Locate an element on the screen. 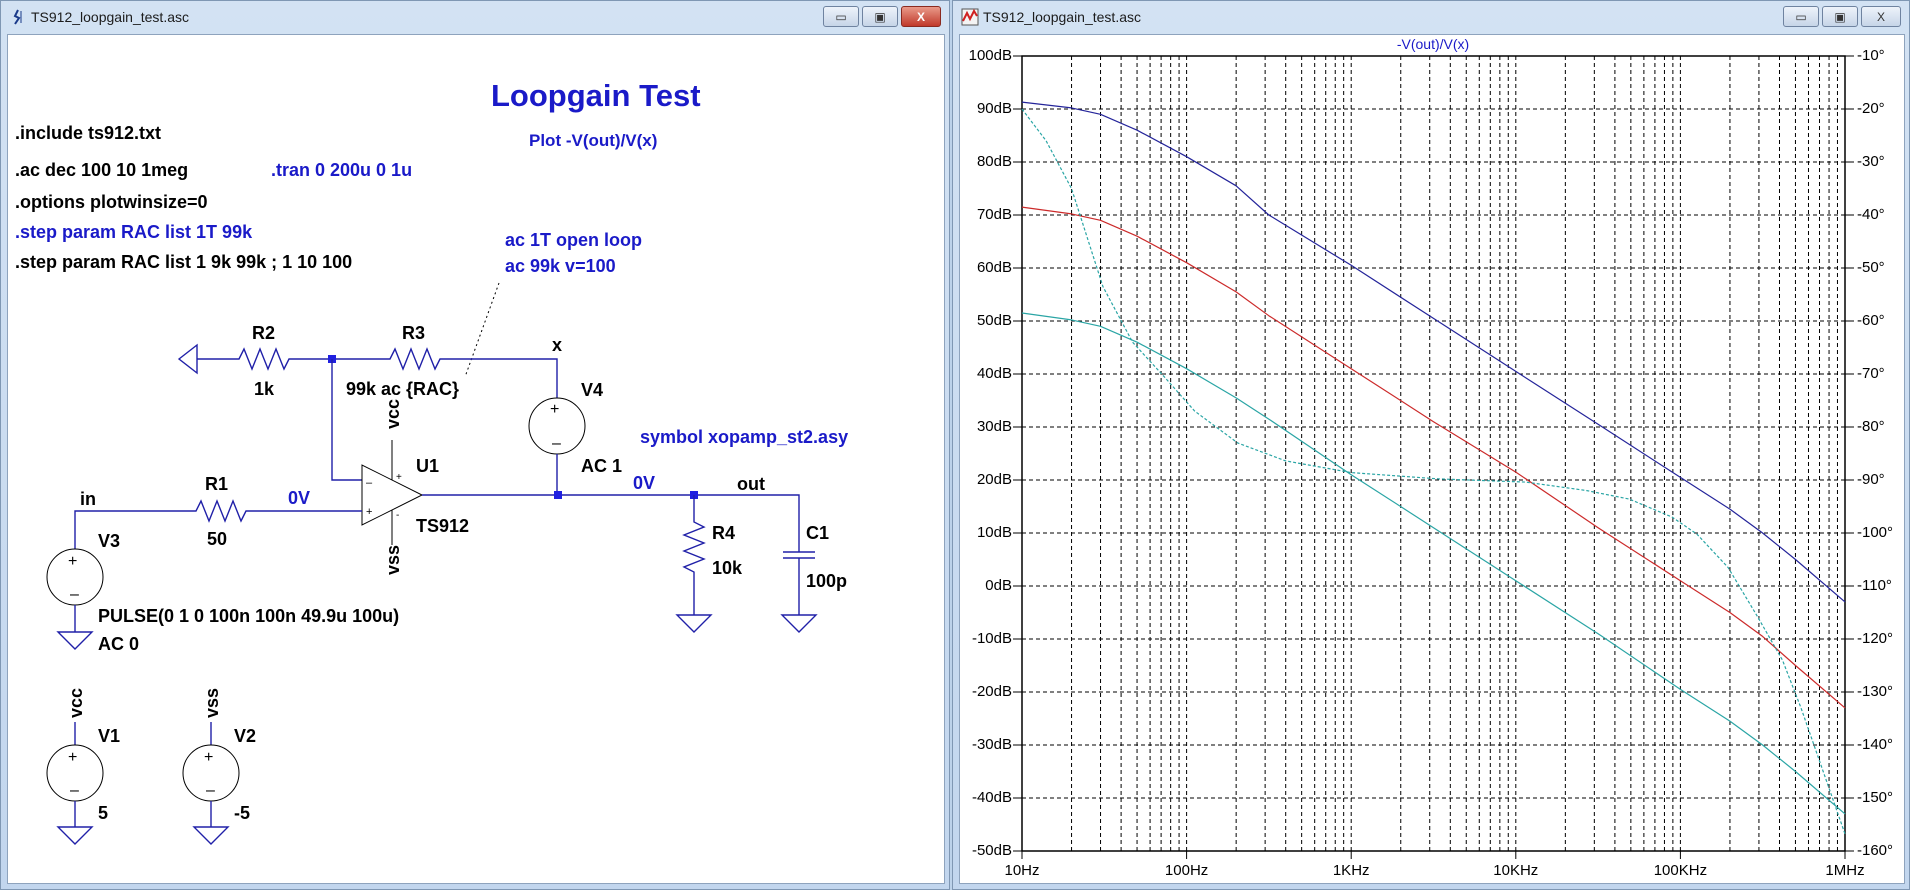  y-tick-label: -30dB is located at coordinates (991, 744).